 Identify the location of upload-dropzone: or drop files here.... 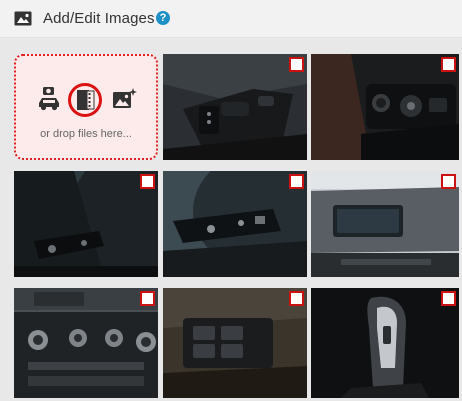
(86, 107).